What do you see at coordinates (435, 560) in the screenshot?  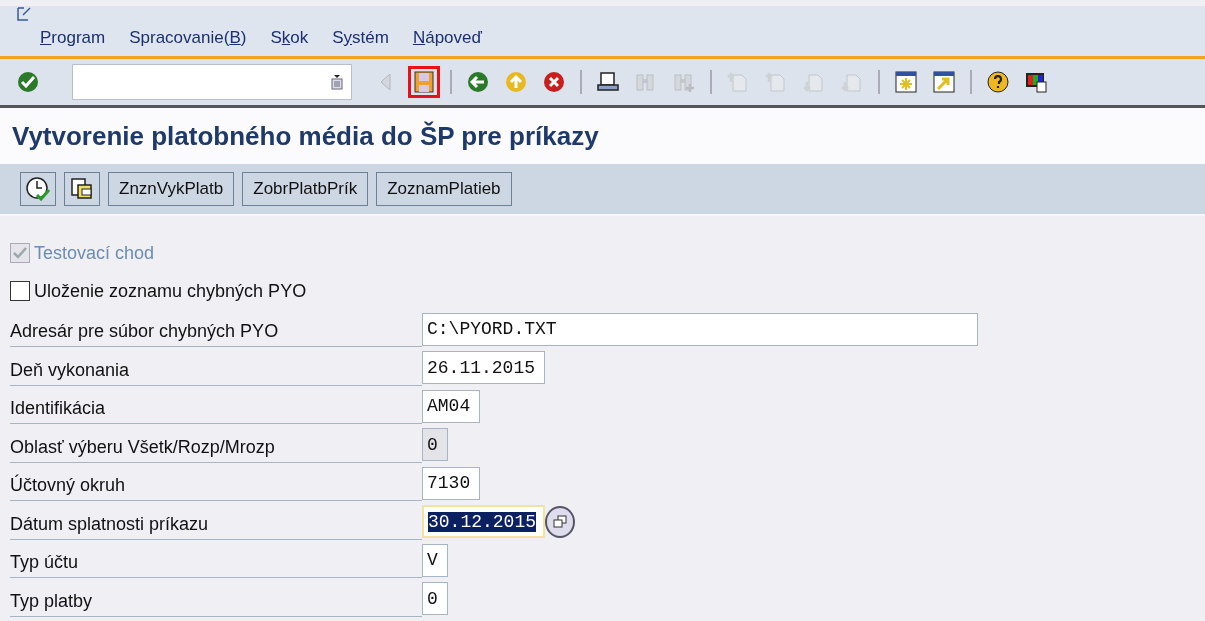 I see `input-field: V` at bounding box center [435, 560].